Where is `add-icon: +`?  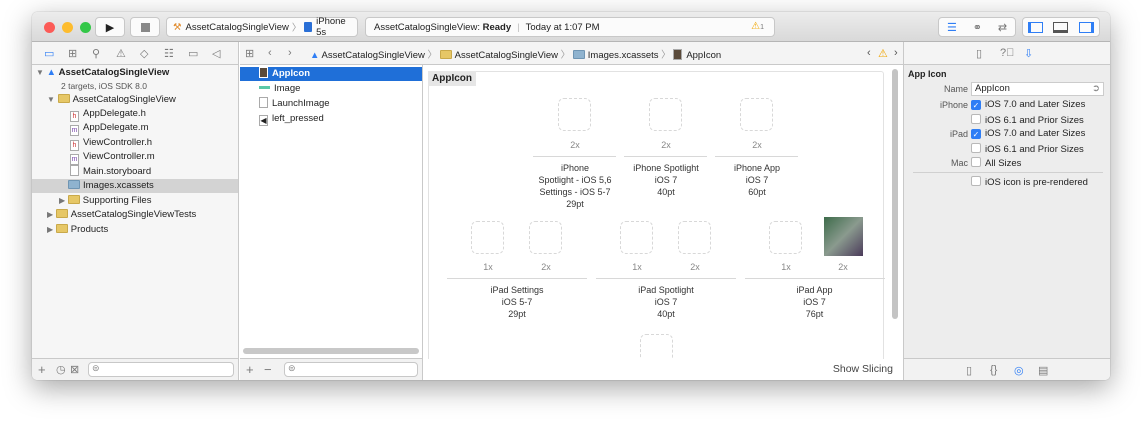
add-icon: + is located at coordinates (42, 369).